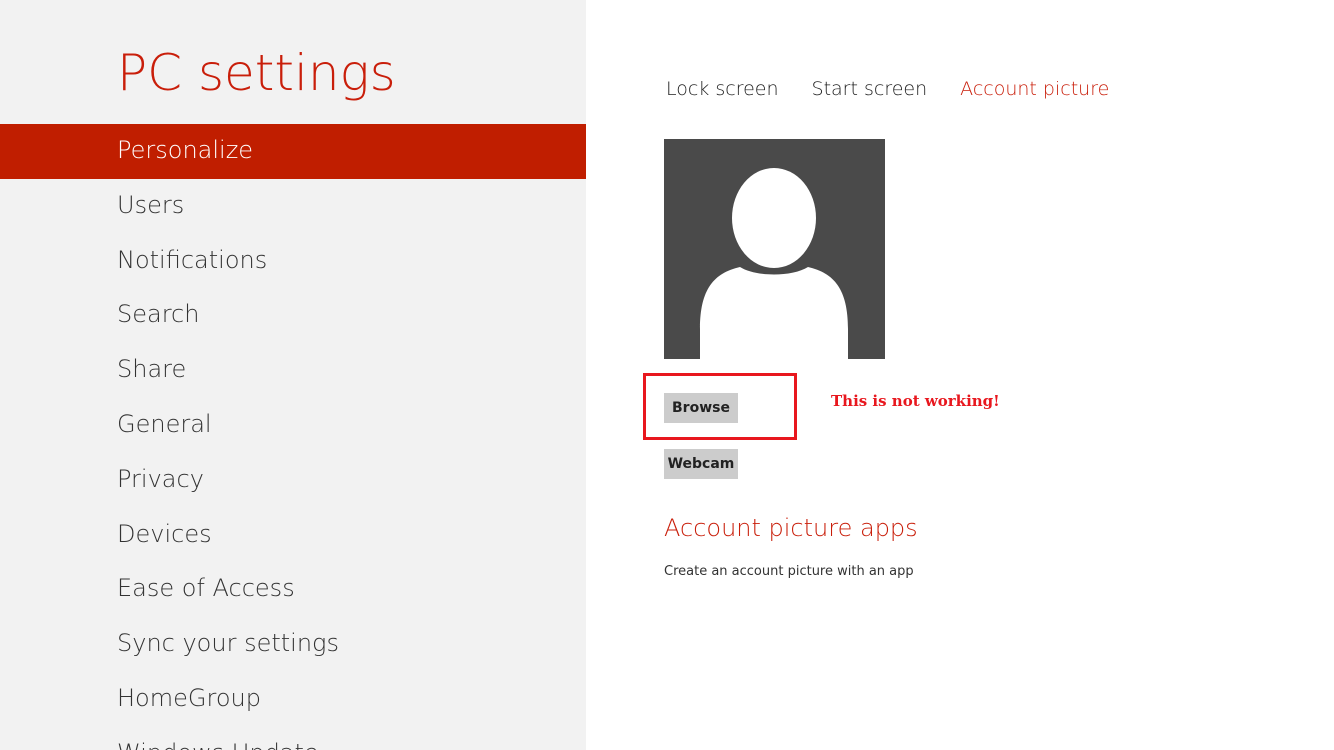 The width and height of the screenshot is (1334, 750). What do you see at coordinates (293, 425) in the screenshot?
I see `nav-item-general: General` at bounding box center [293, 425].